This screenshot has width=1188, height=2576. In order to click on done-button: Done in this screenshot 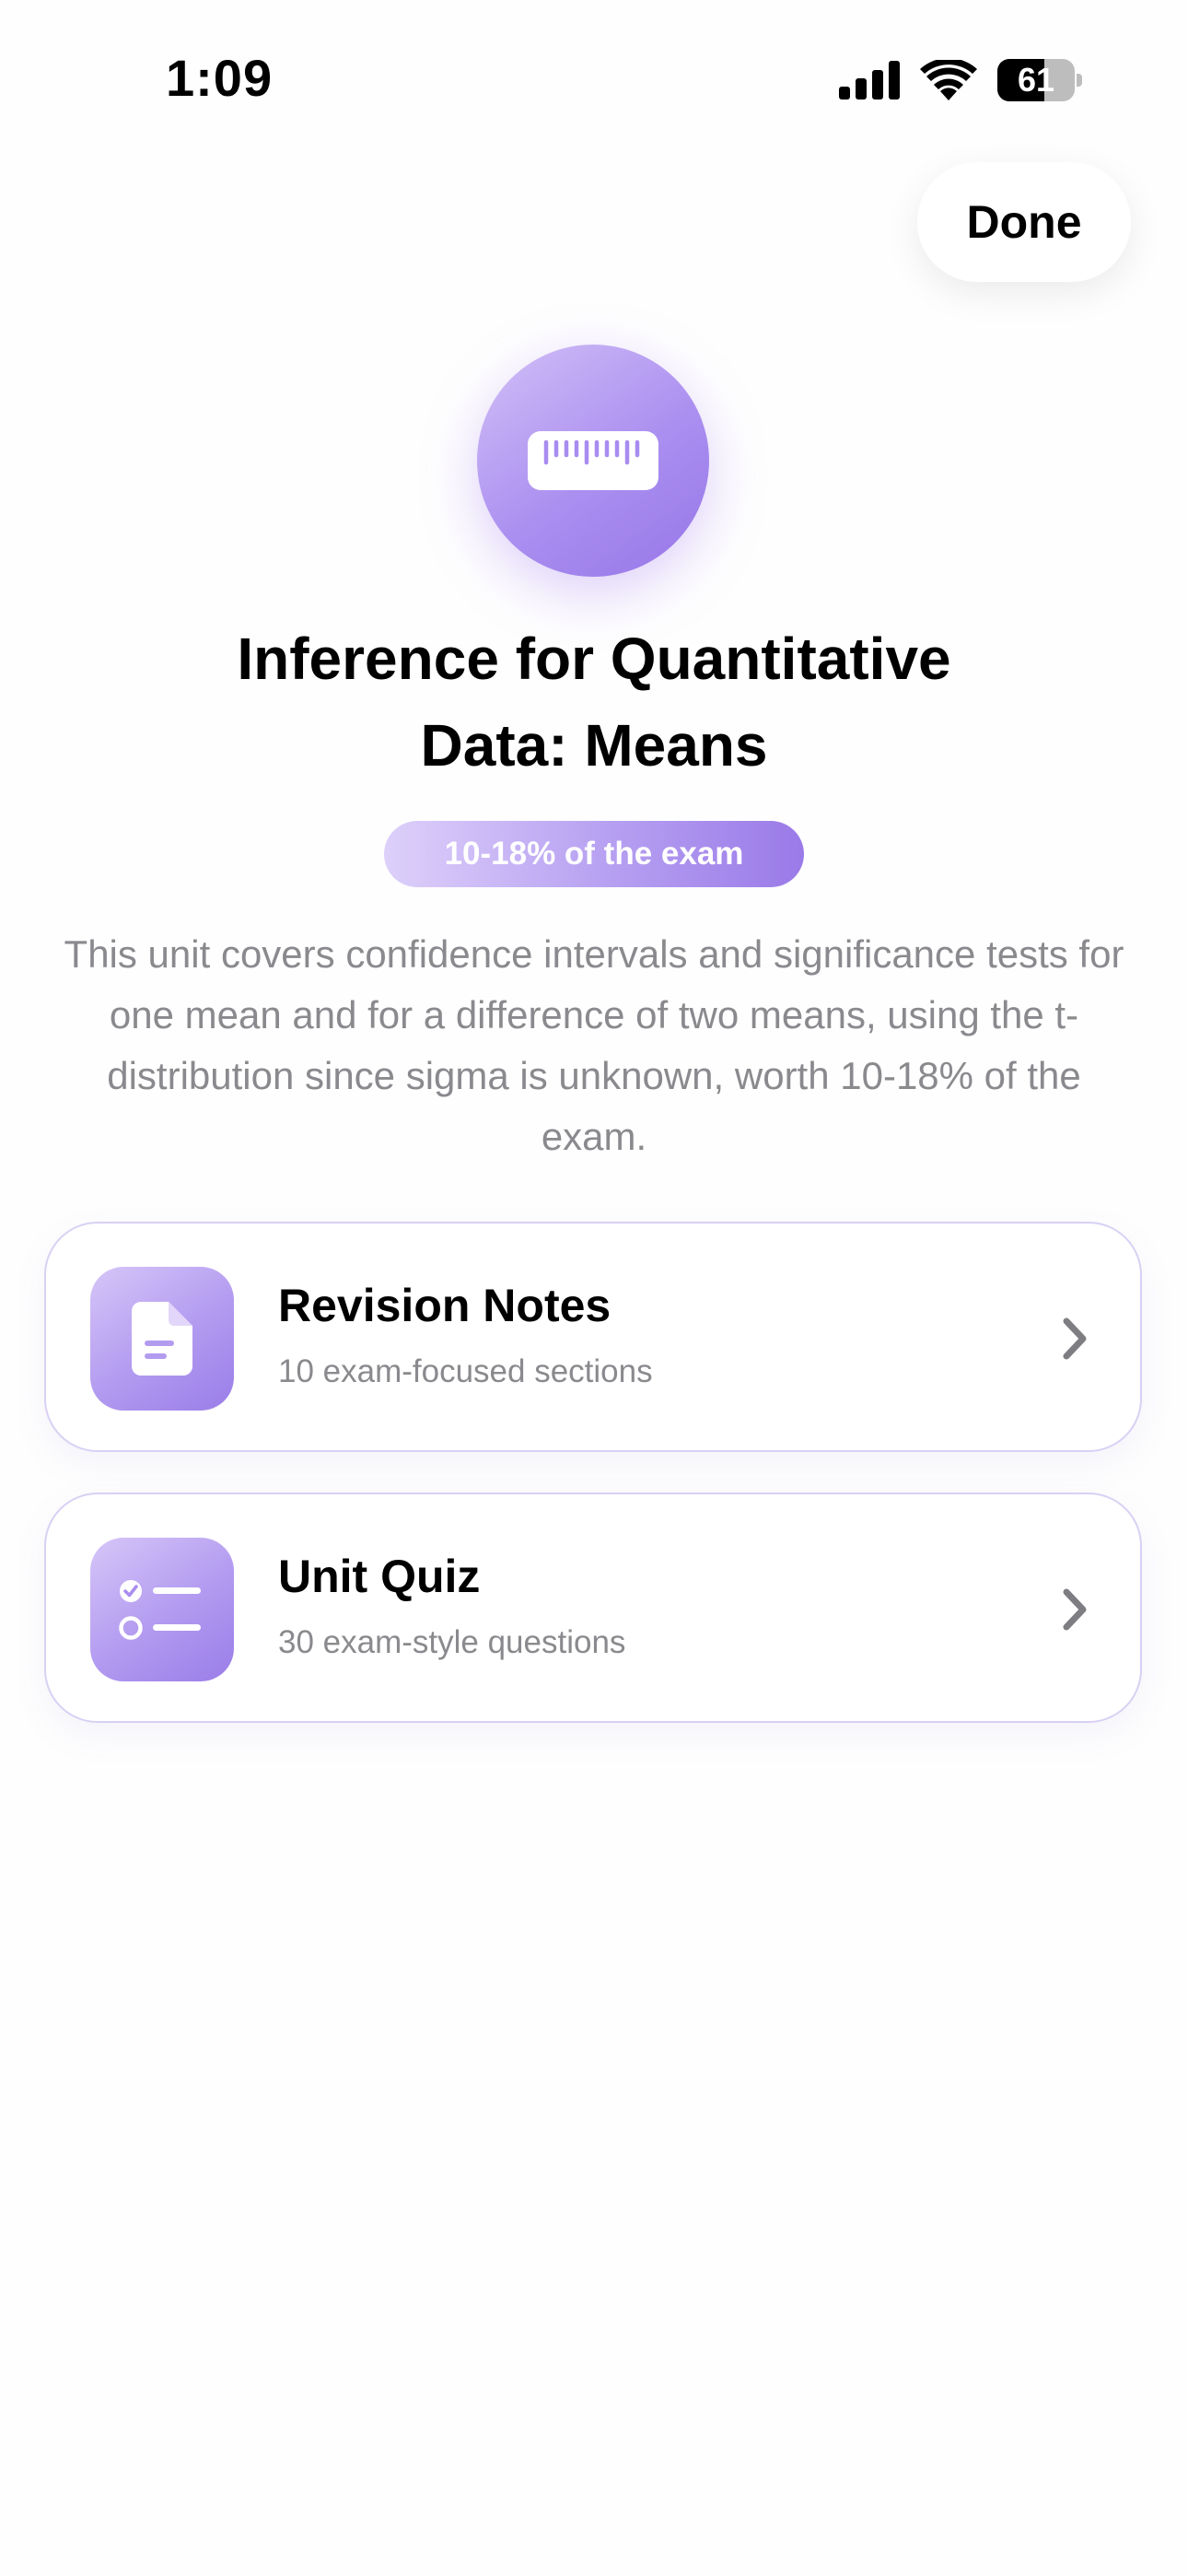, I will do `click(1024, 222)`.